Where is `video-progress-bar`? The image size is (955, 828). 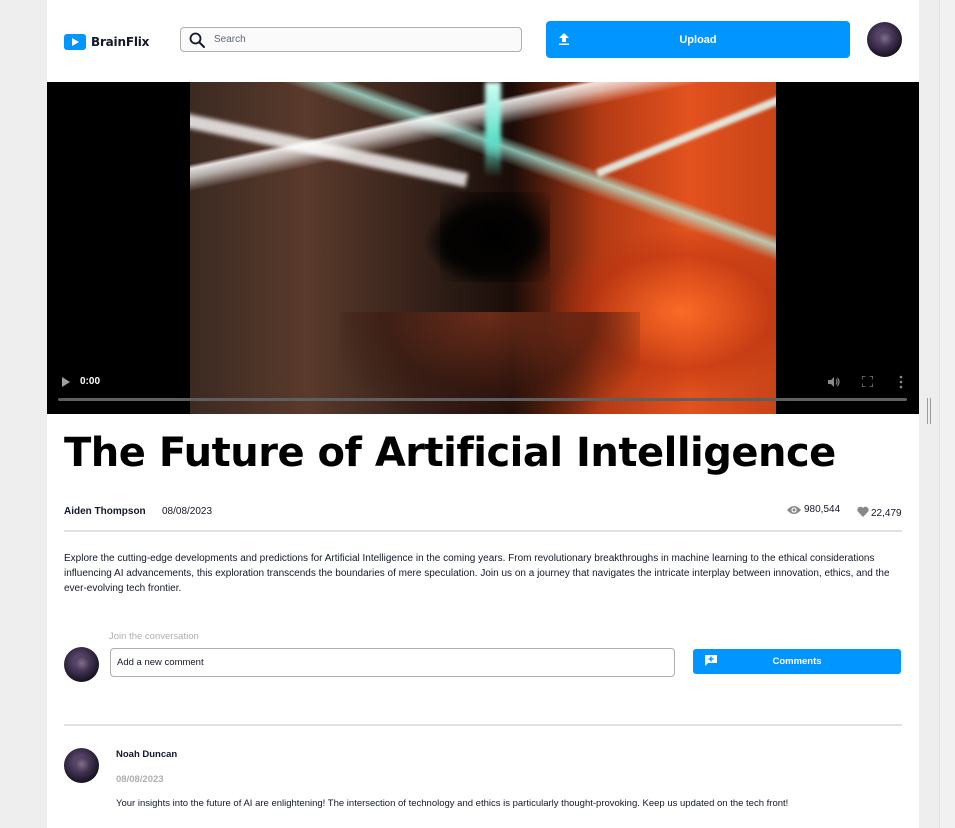
video-progress-bar is located at coordinates (482, 399).